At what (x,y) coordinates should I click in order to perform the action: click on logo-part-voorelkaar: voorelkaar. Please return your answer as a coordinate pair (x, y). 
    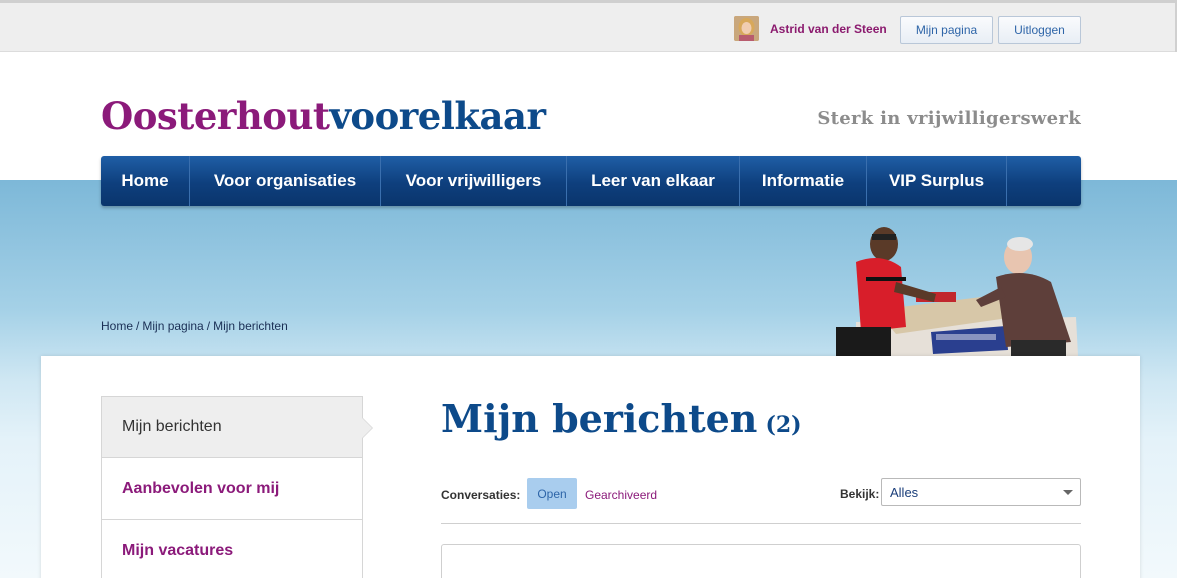
    Looking at the image, I should click on (437, 116).